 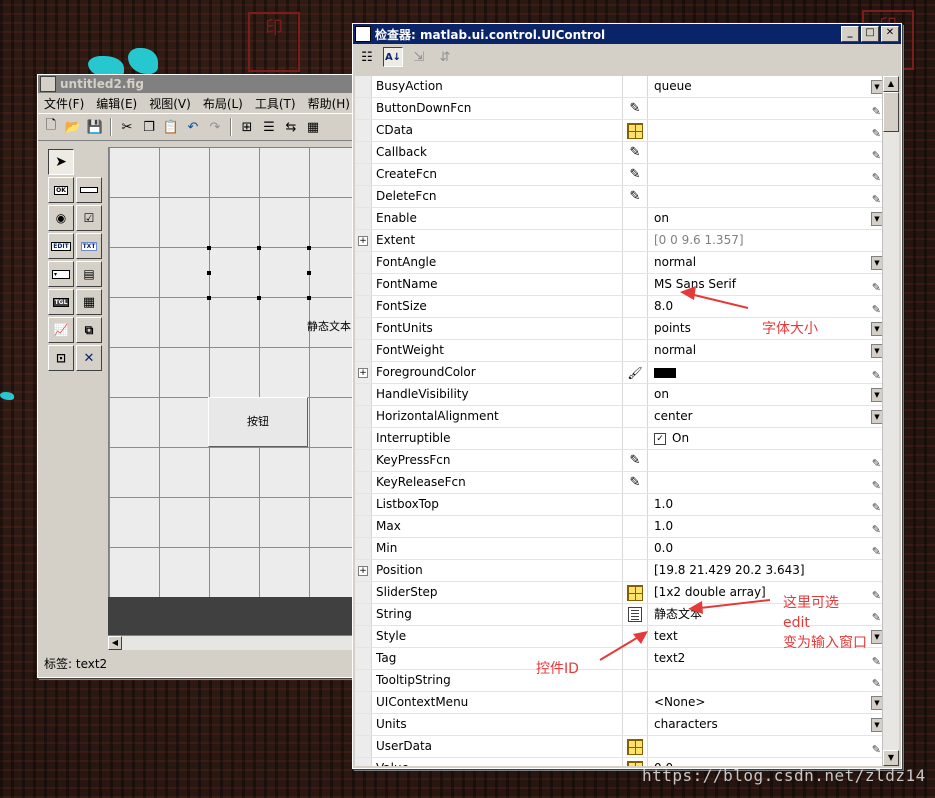 What do you see at coordinates (64, 103) in the screenshot?
I see `menu-file: 文件(F)` at bounding box center [64, 103].